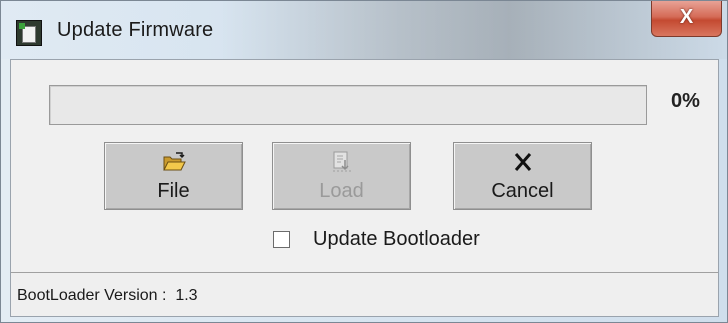  I want to click on update-bootloader-label: Update Bootloader, so click(396, 239).